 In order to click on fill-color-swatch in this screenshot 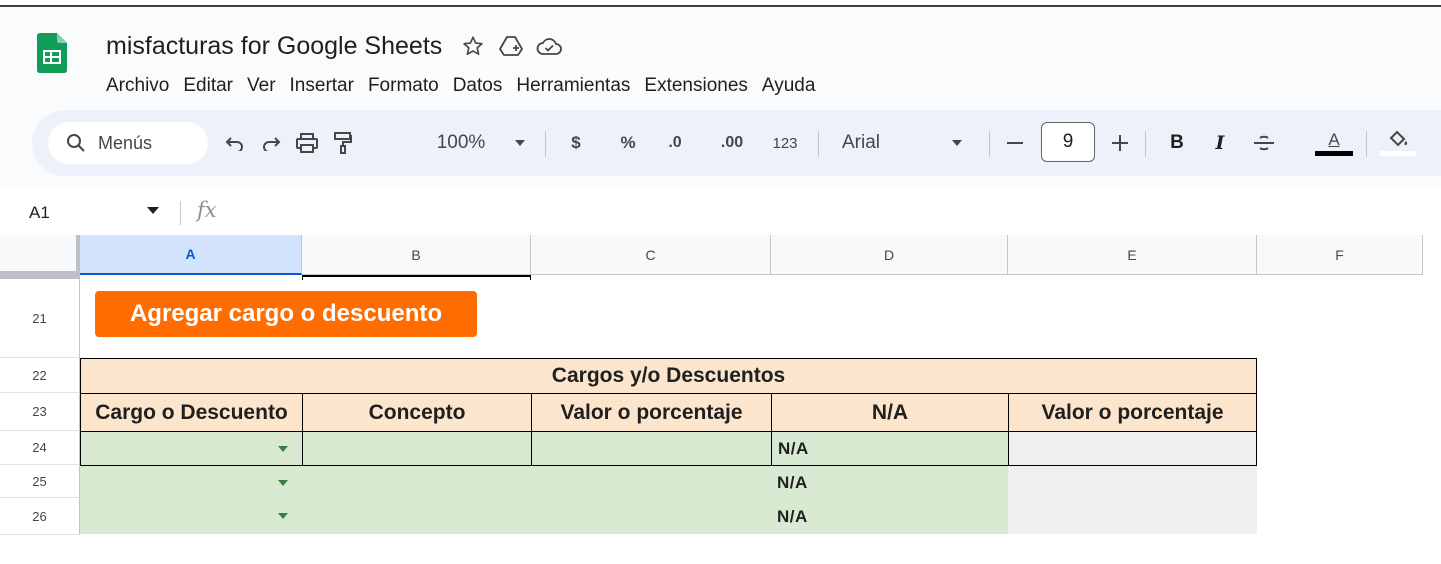, I will do `click(1398, 153)`.